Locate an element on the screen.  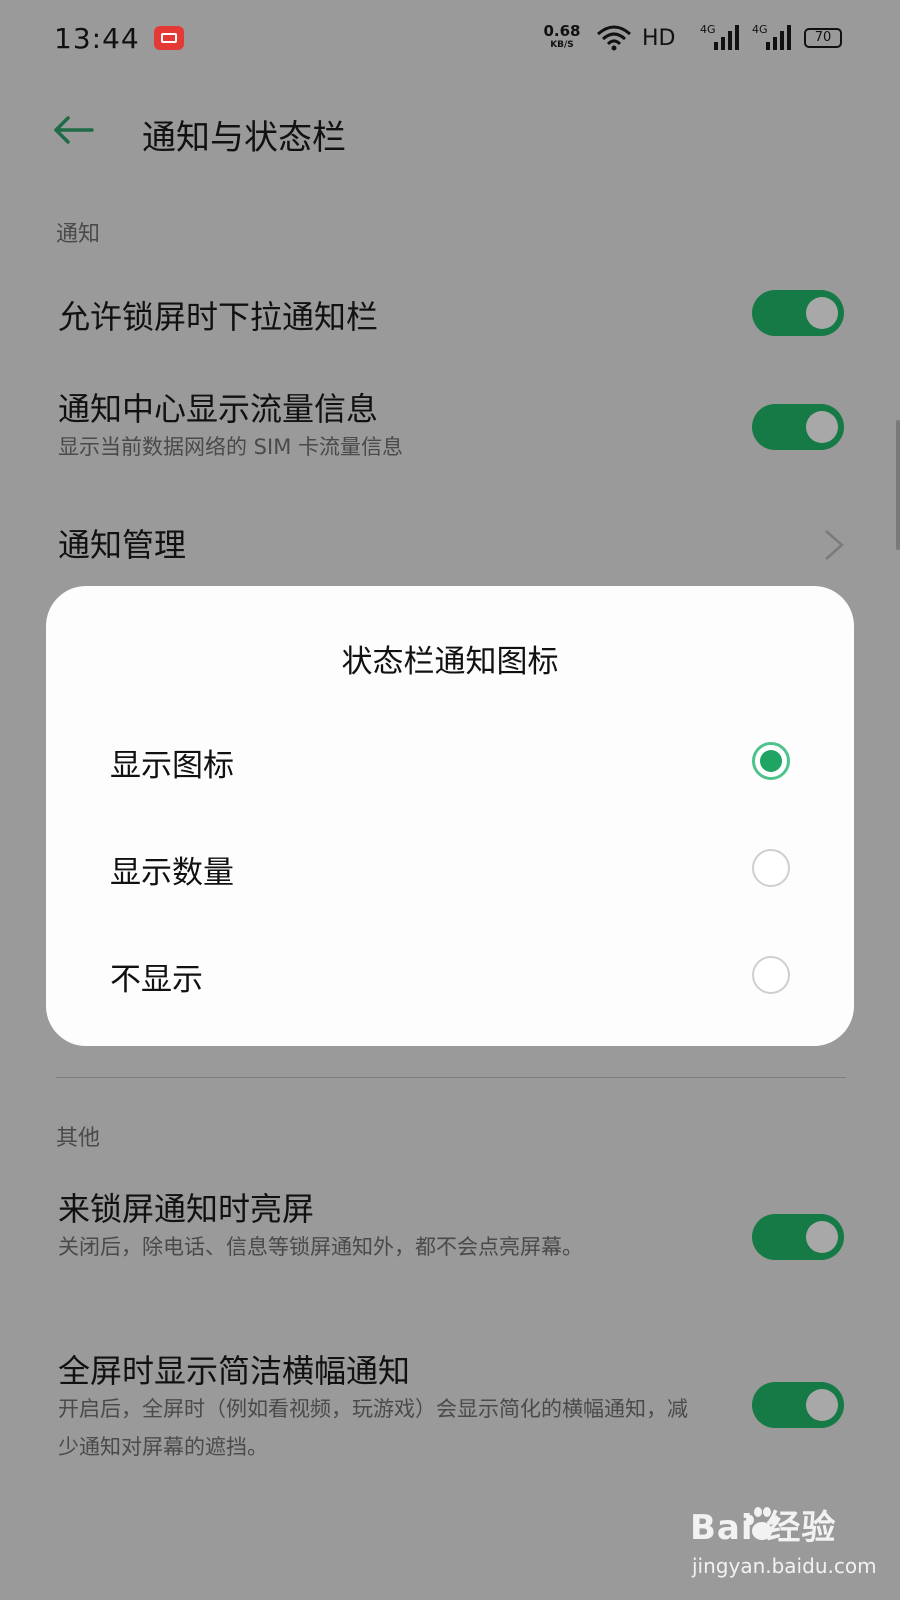
hd-indicator: HD is located at coordinates (659, 38).